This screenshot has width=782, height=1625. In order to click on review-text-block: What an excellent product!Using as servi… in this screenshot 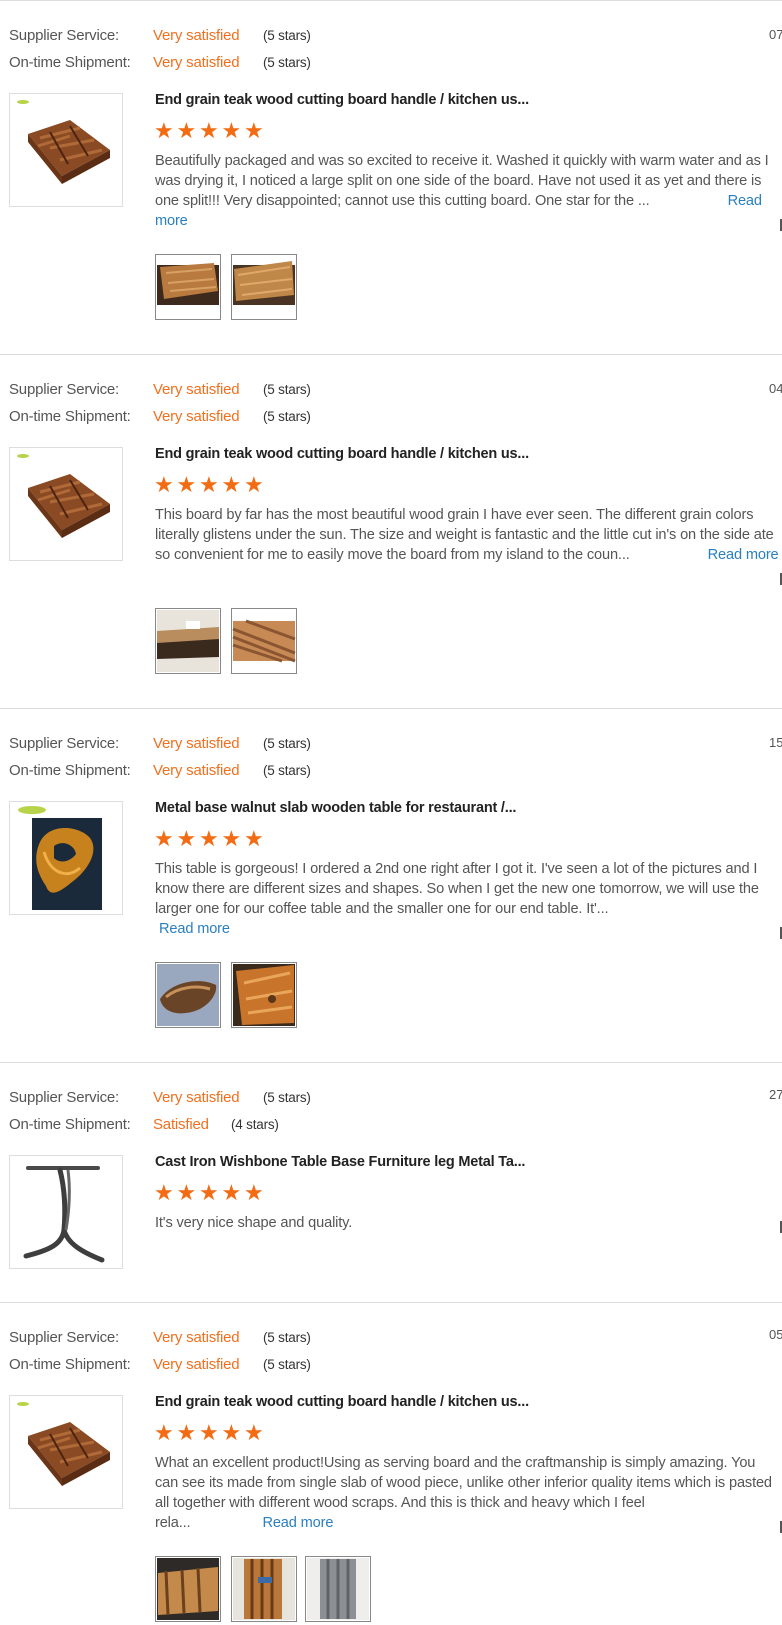, I will do `click(468, 1493)`.